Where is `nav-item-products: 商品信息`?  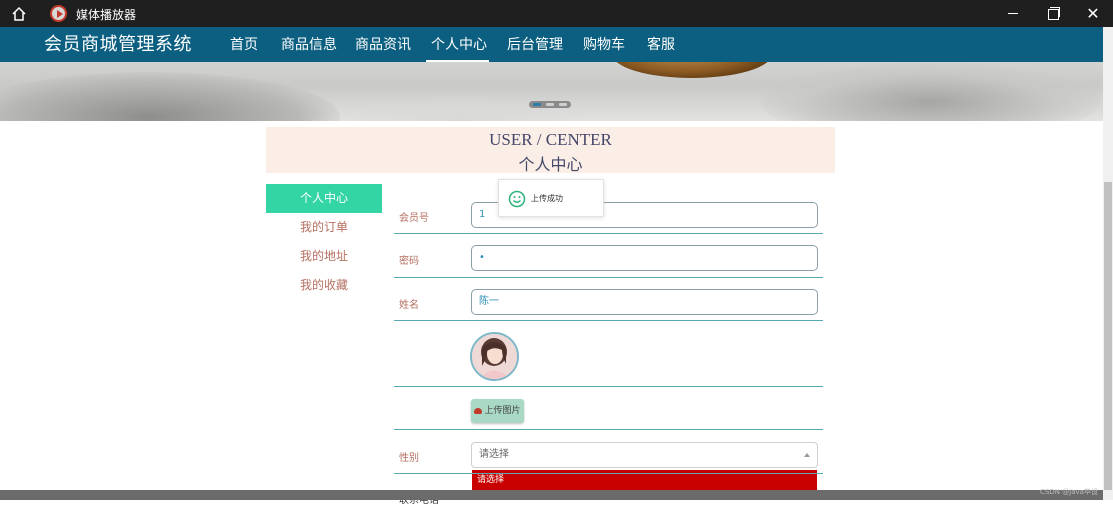 nav-item-products: 商品信息 is located at coordinates (309, 44).